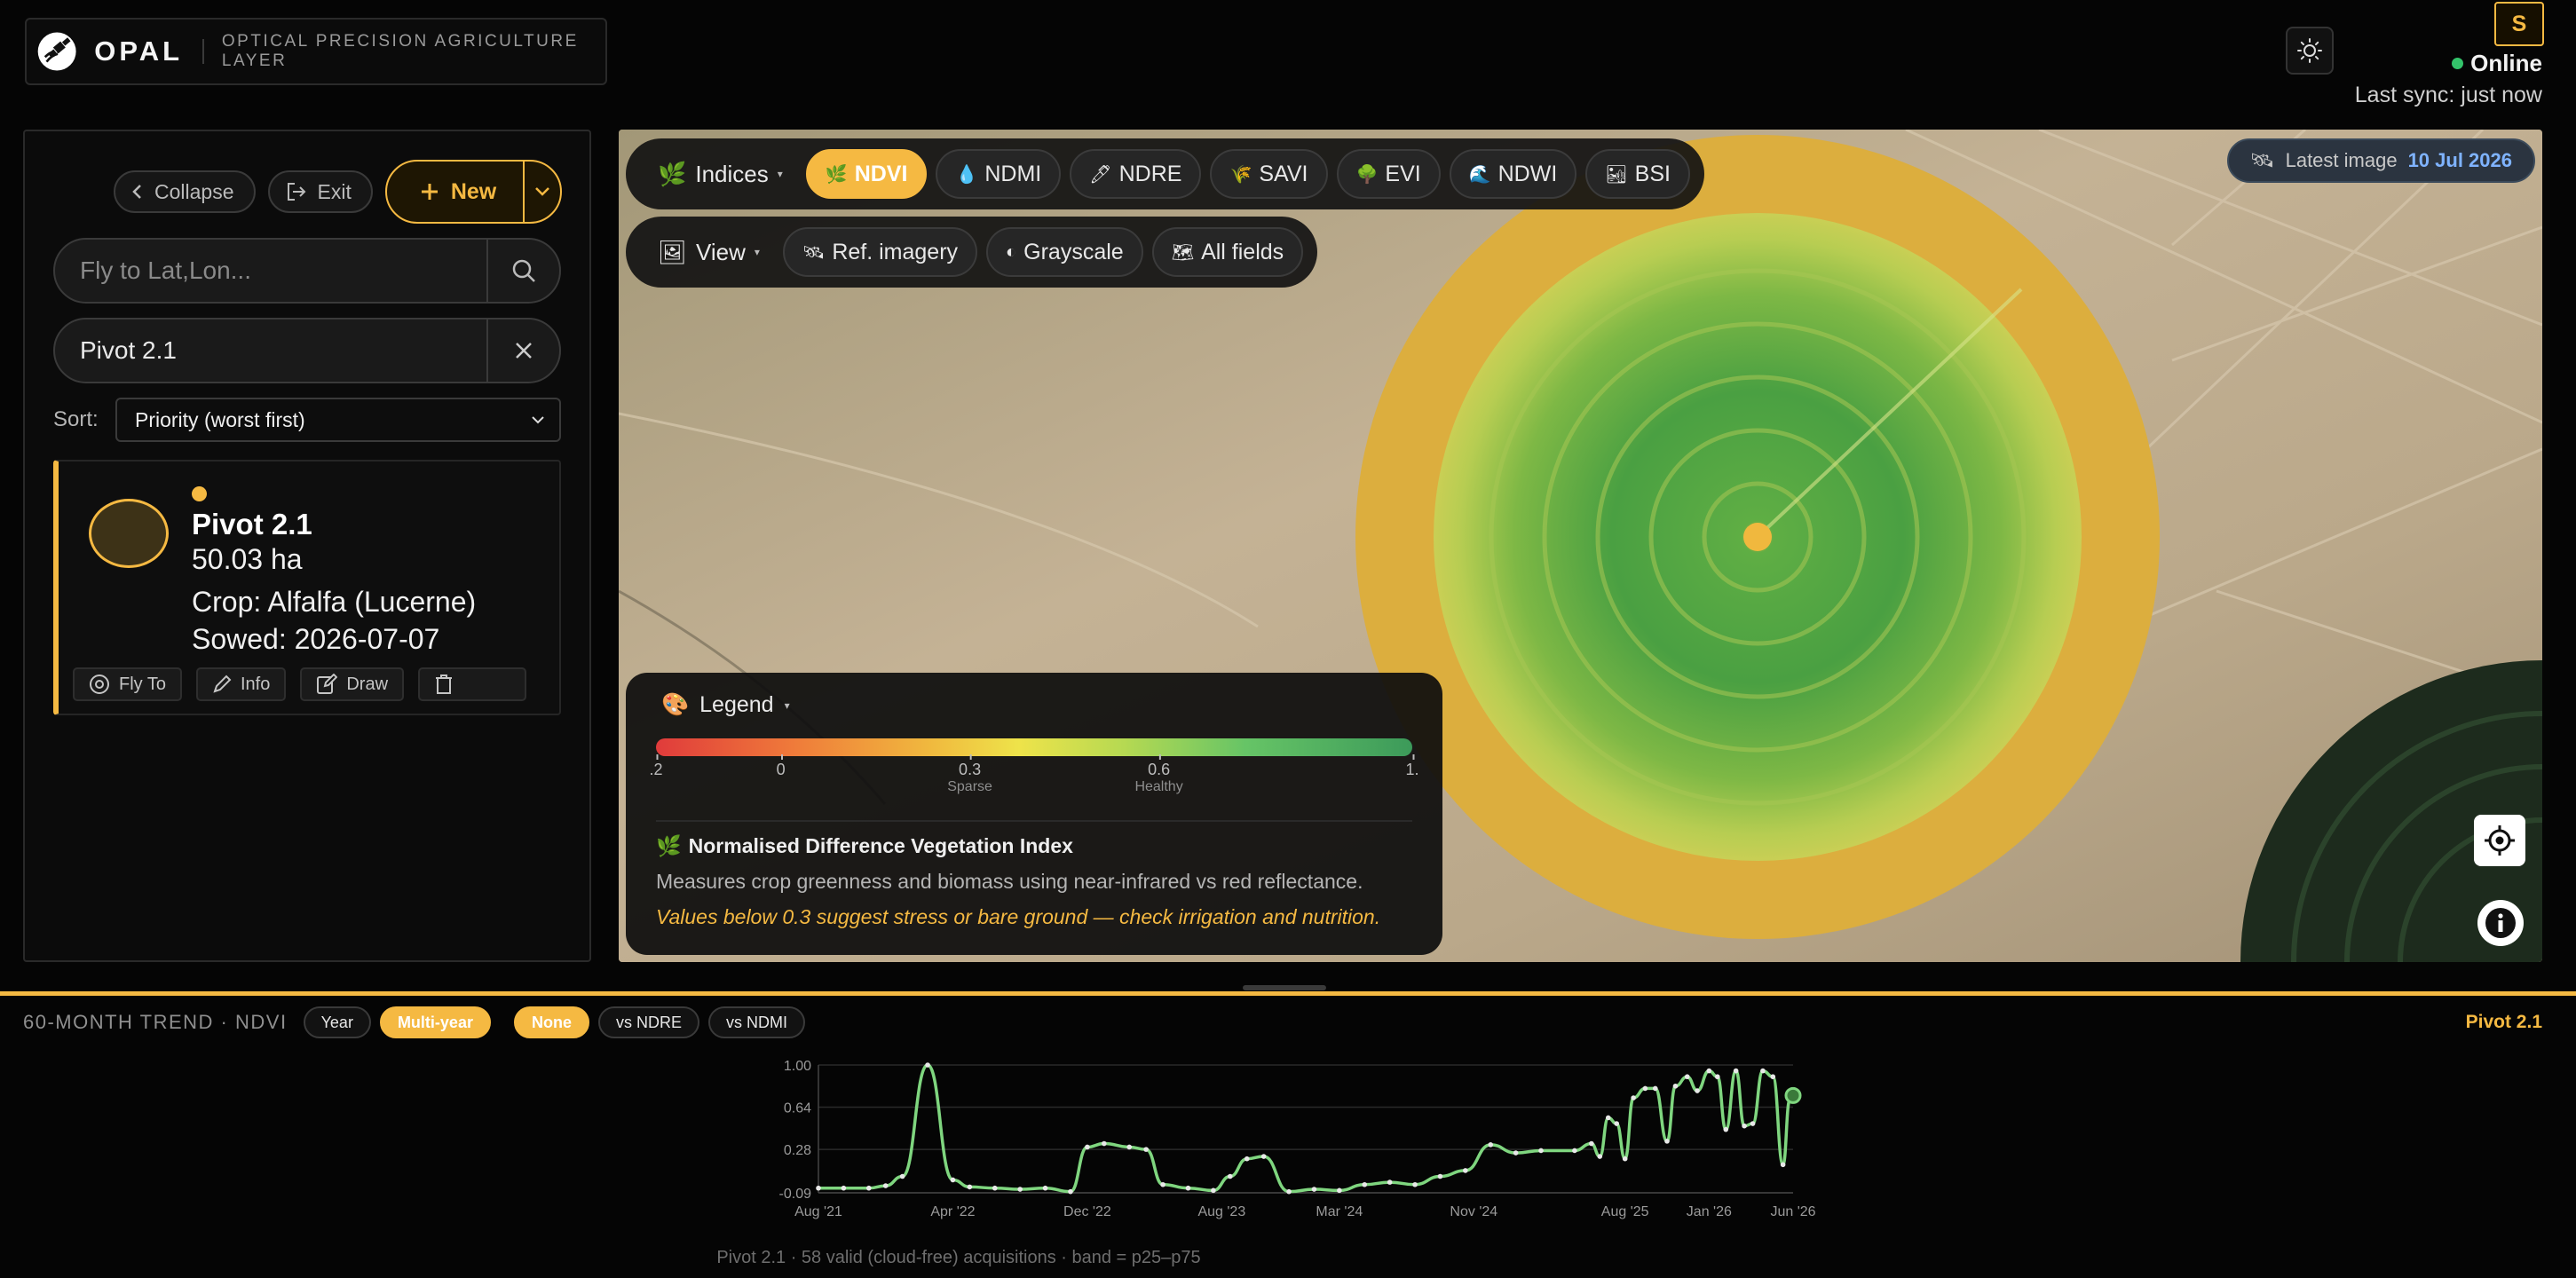 The width and height of the screenshot is (2576, 1278). I want to click on field-crop: Crop: Alfalfa (Lucerne), so click(334, 602).